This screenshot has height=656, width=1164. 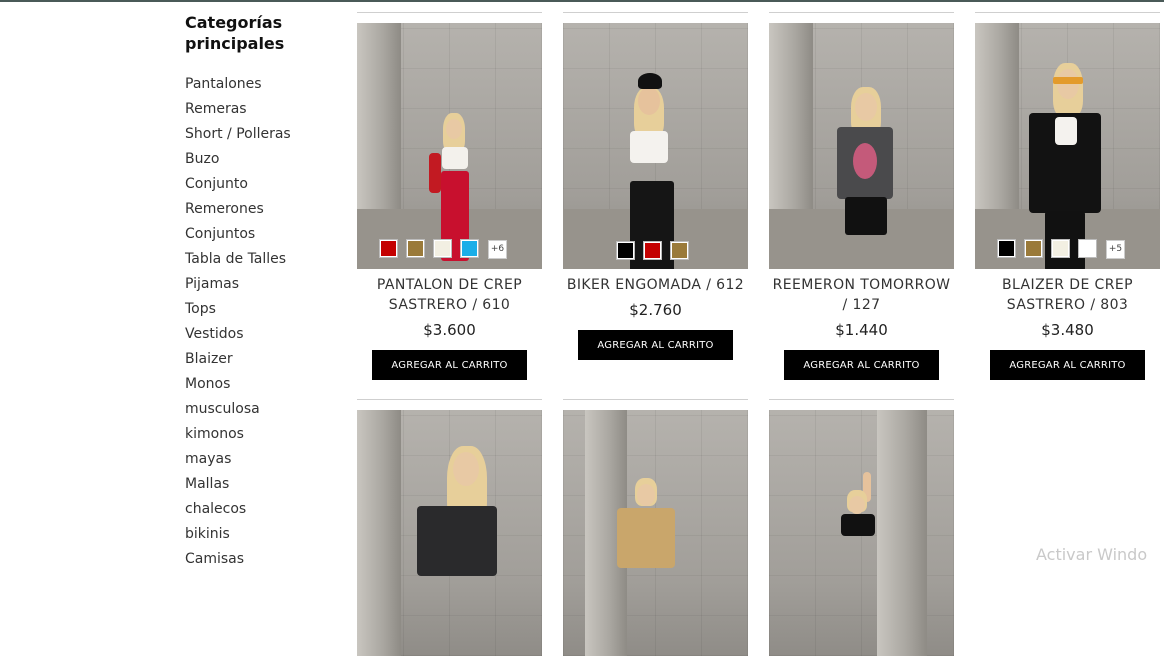 What do you see at coordinates (1092, 554) in the screenshot?
I see `windows-activation-watermark: Activar Windo` at bounding box center [1092, 554].